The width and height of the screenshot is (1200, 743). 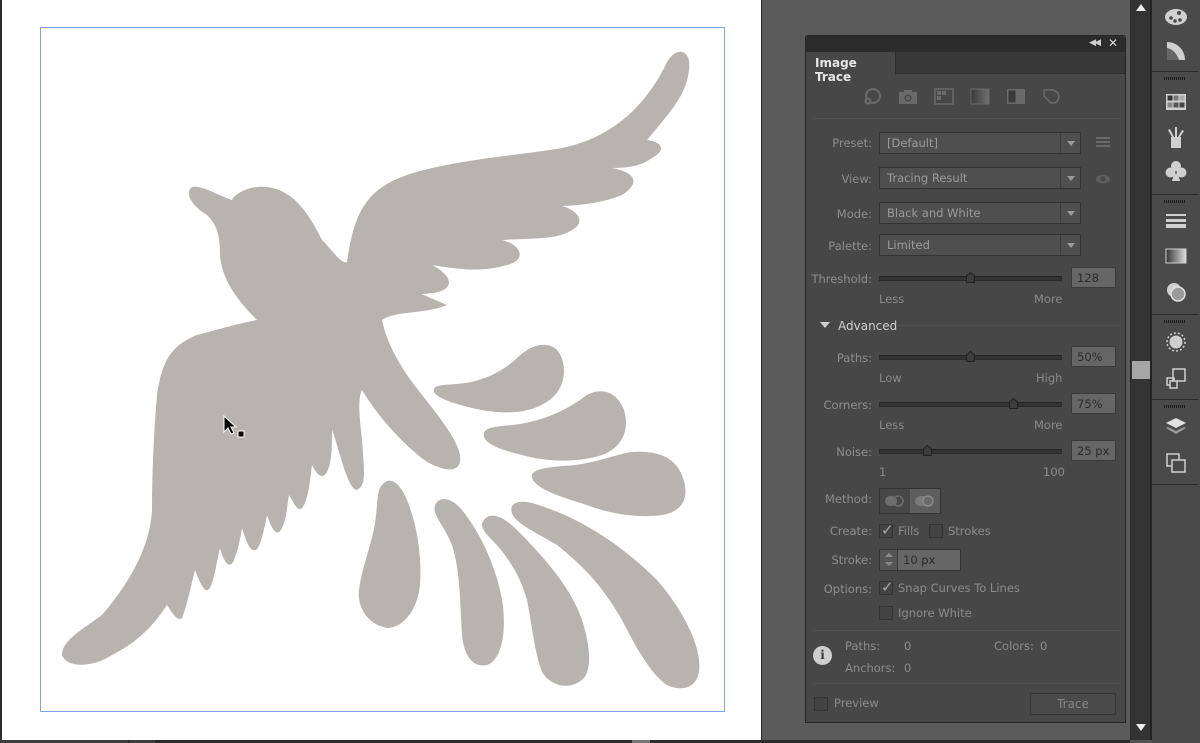 I want to click on fills-checkbox: ✓, so click(x=886, y=530).